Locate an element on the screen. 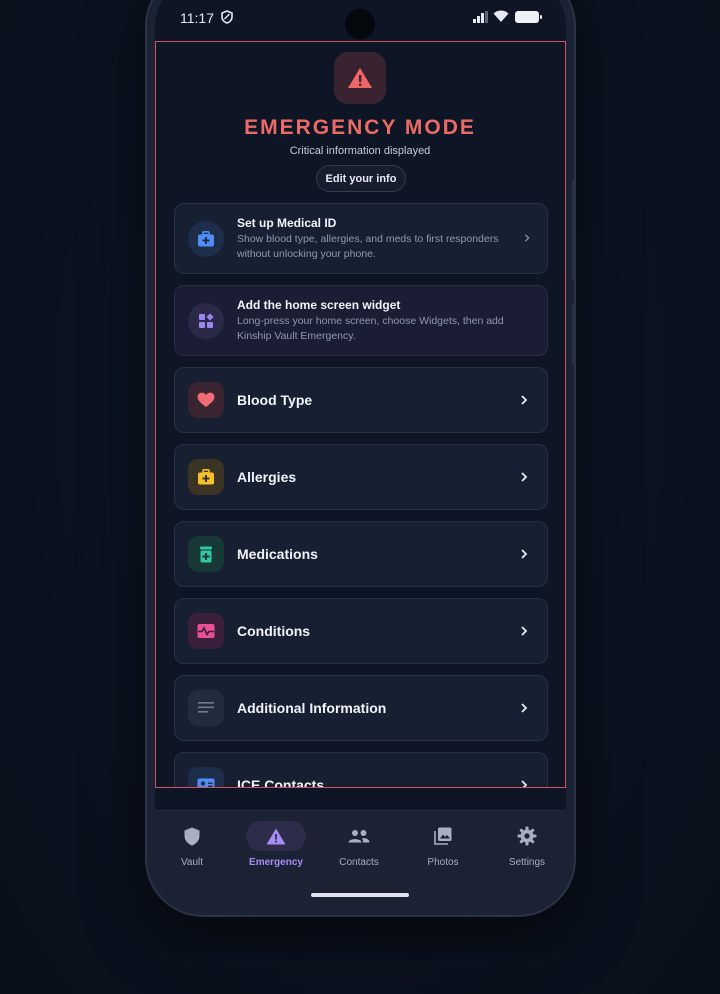  nav-photos-pill is located at coordinates (443, 836).